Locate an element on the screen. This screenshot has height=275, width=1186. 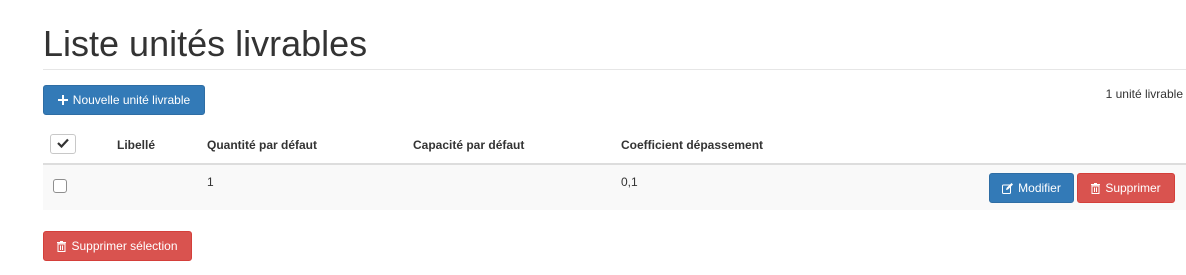
column-header-capacite: Capacité par défaut is located at coordinates (468, 145).